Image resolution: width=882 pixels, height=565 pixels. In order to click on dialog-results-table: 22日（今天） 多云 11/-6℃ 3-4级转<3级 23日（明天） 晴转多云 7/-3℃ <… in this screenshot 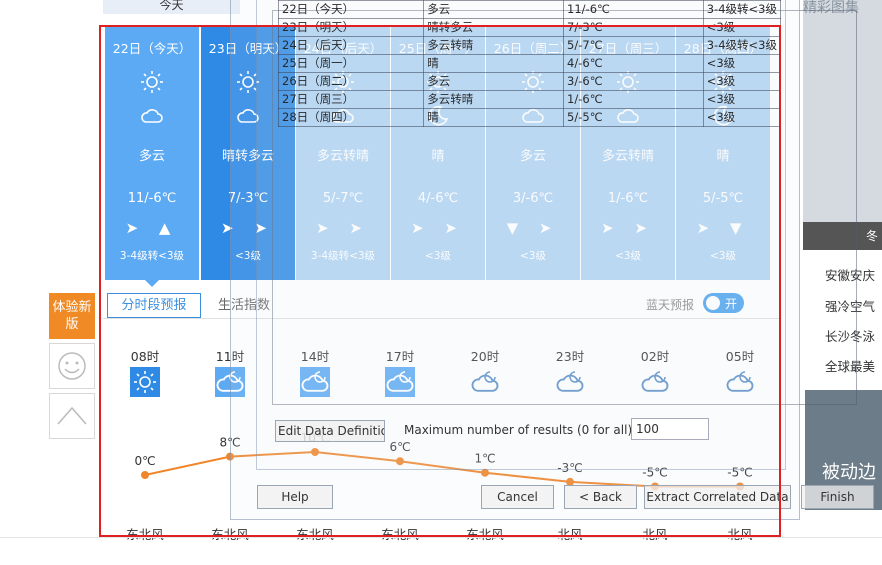, I will do `click(529, 63)`.